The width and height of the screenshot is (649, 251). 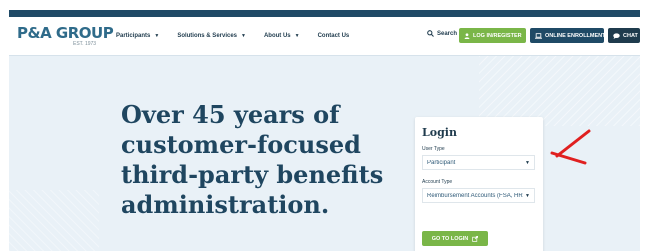 What do you see at coordinates (252, 174) in the screenshot?
I see `headline-line: third-party benefits` at bounding box center [252, 174].